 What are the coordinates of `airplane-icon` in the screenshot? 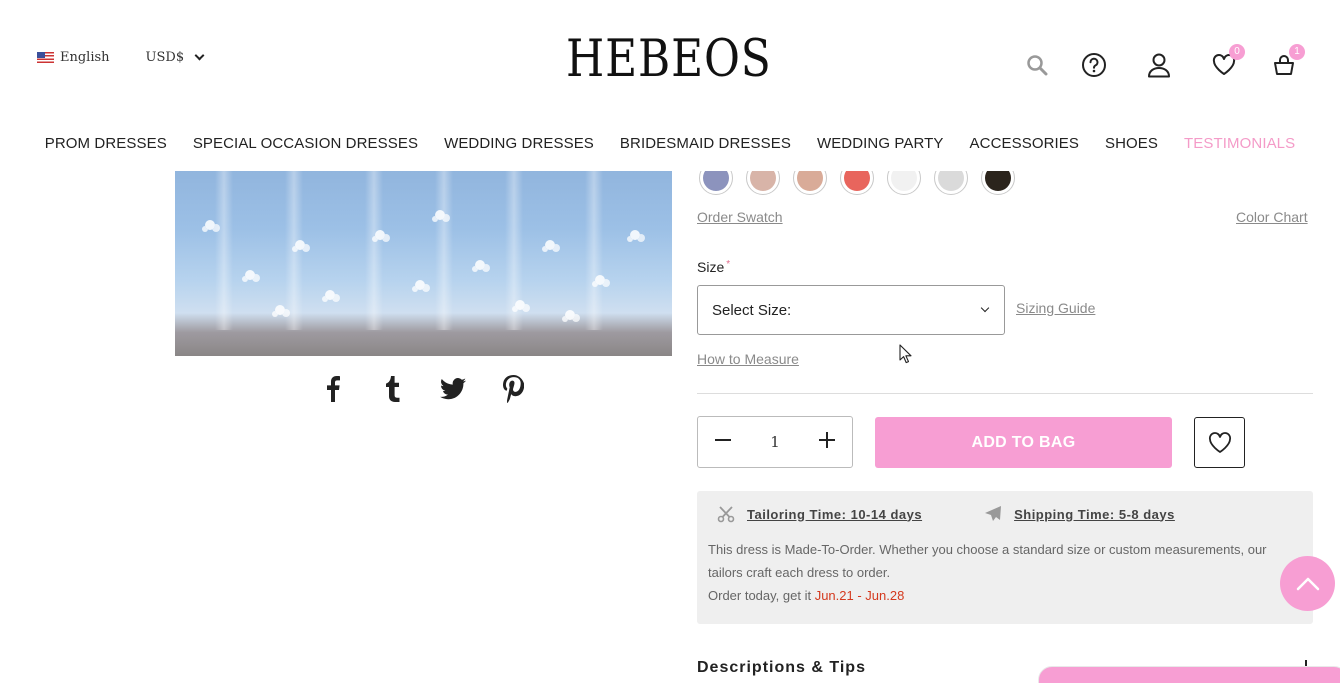 It's located at (993, 513).